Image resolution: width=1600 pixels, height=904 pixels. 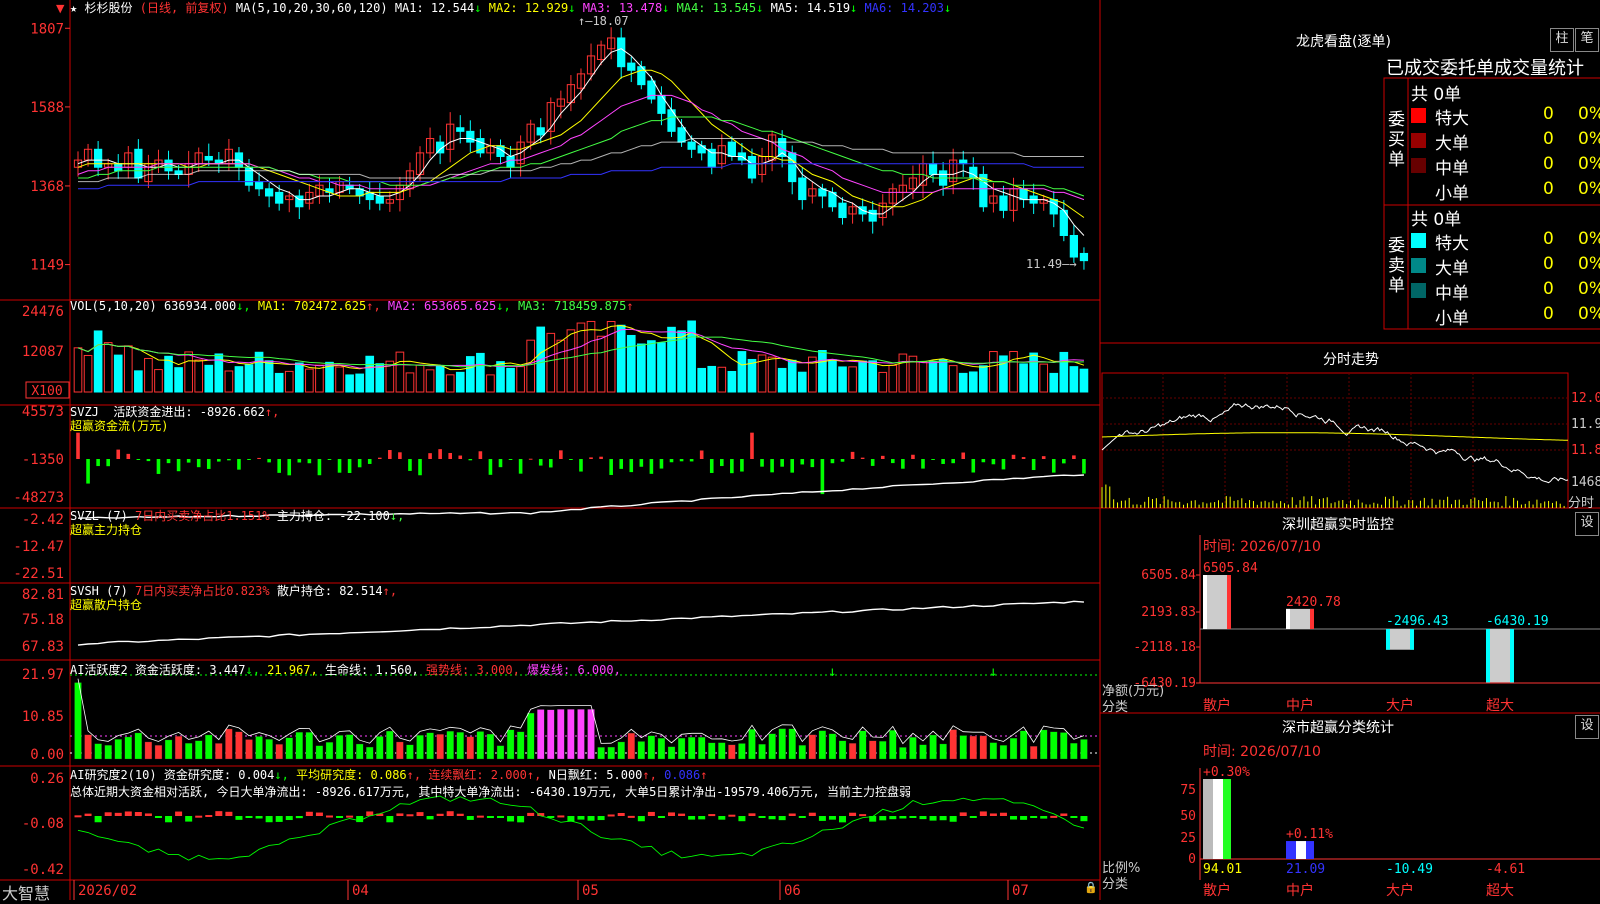 What do you see at coordinates (1400, 705) in the screenshot?
I see `monitor-category-2: 大户` at bounding box center [1400, 705].